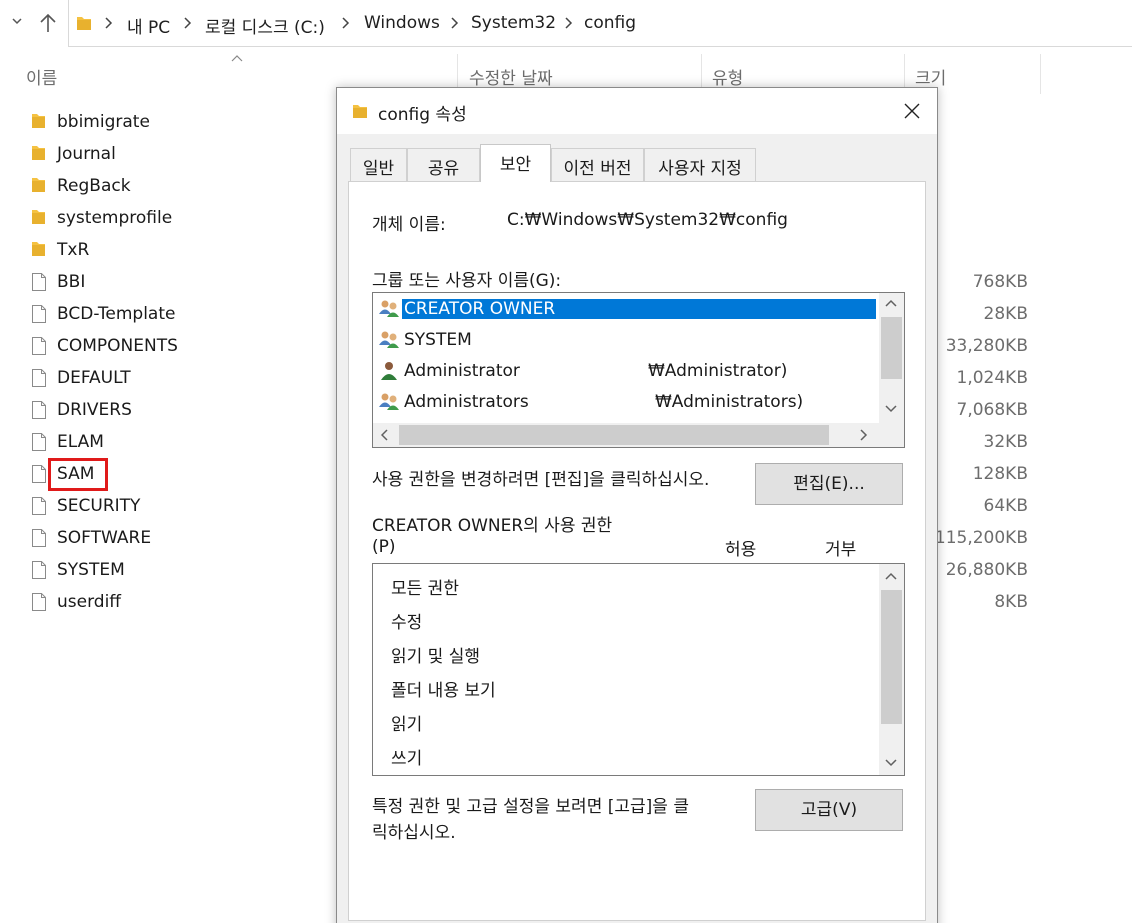 This screenshot has height=923, width=1132. What do you see at coordinates (992, 378) in the screenshot?
I see `file-size: 1,024KB` at bounding box center [992, 378].